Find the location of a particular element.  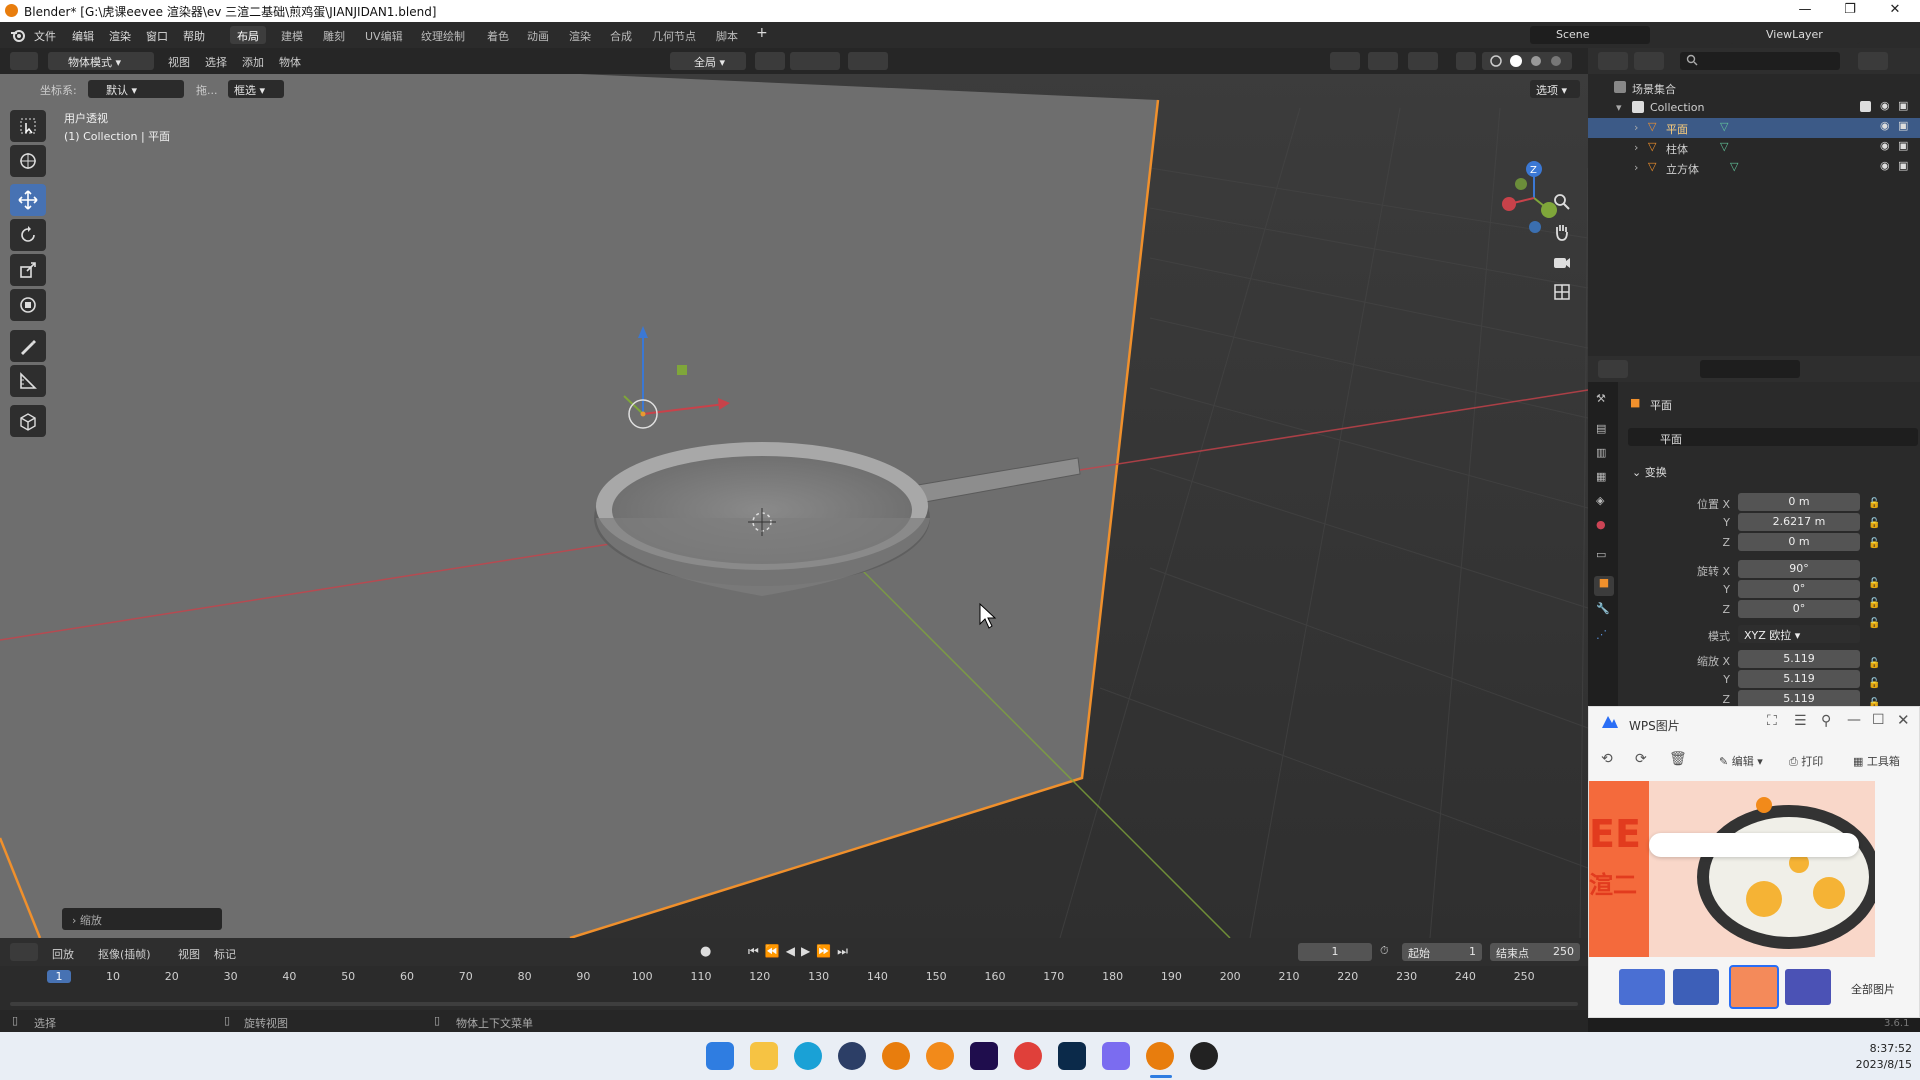

recorder-icon is located at coordinates (1204, 1056).